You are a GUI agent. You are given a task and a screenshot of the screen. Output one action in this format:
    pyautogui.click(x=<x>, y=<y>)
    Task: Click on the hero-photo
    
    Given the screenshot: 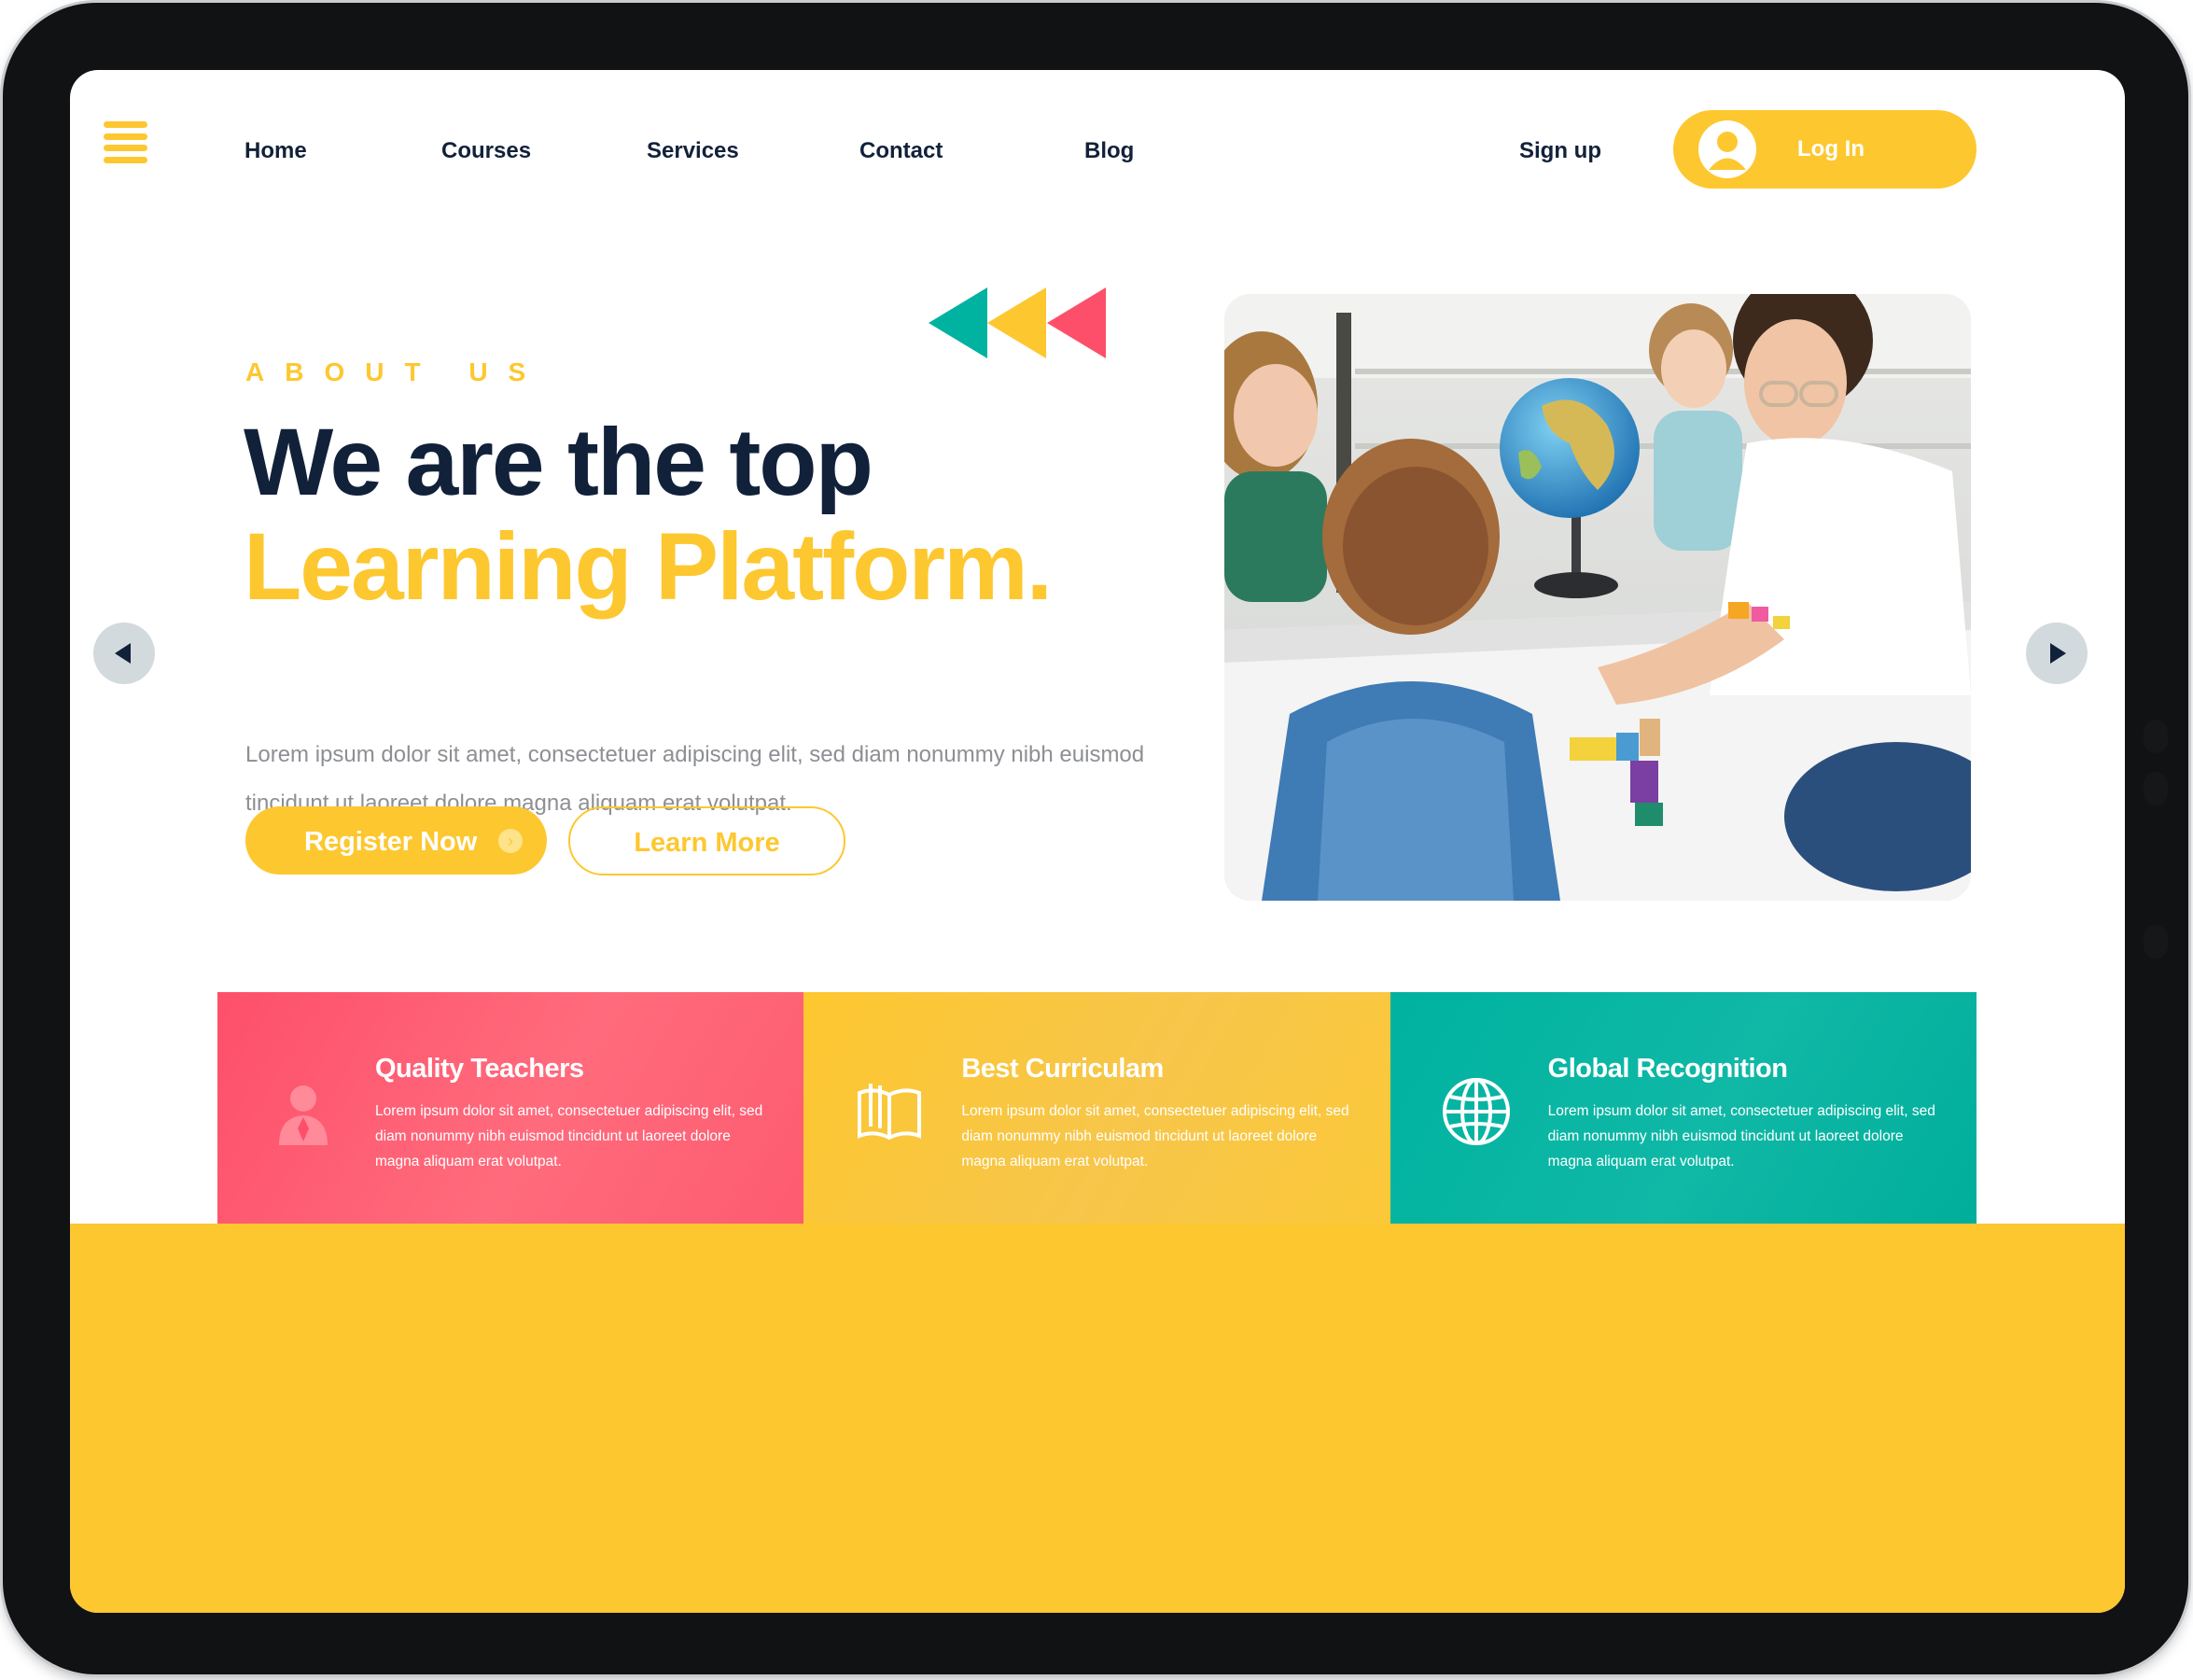 What is the action you would take?
    pyautogui.click(x=1597, y=597)
    